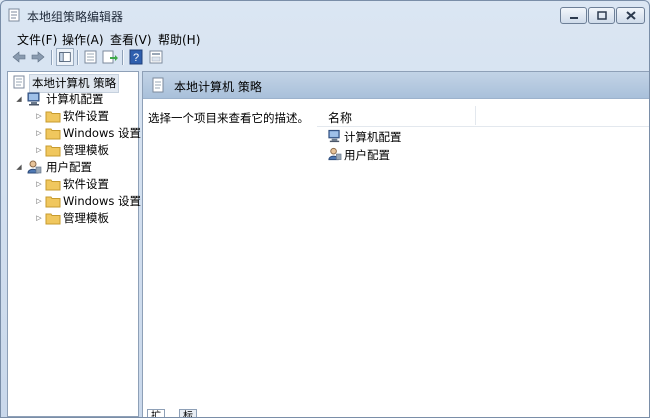  Describe the element at coordinates (65, 57) in the screenshot. I see `show-hide-tree-icon` at that location.